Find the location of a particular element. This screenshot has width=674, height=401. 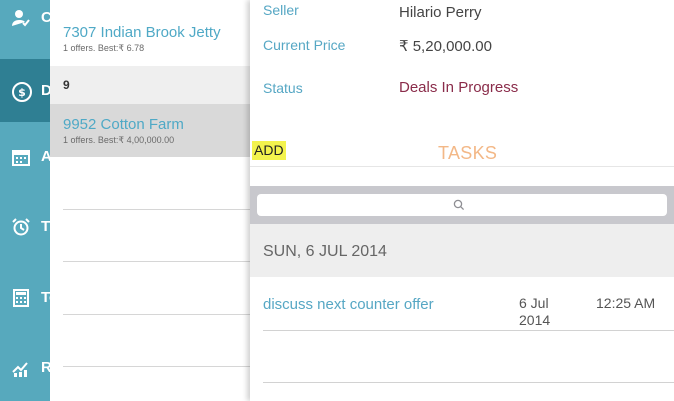

deal-offers: 1 offers. Best:₹ 4,00,000.00 is located at coordinates (119, 140).